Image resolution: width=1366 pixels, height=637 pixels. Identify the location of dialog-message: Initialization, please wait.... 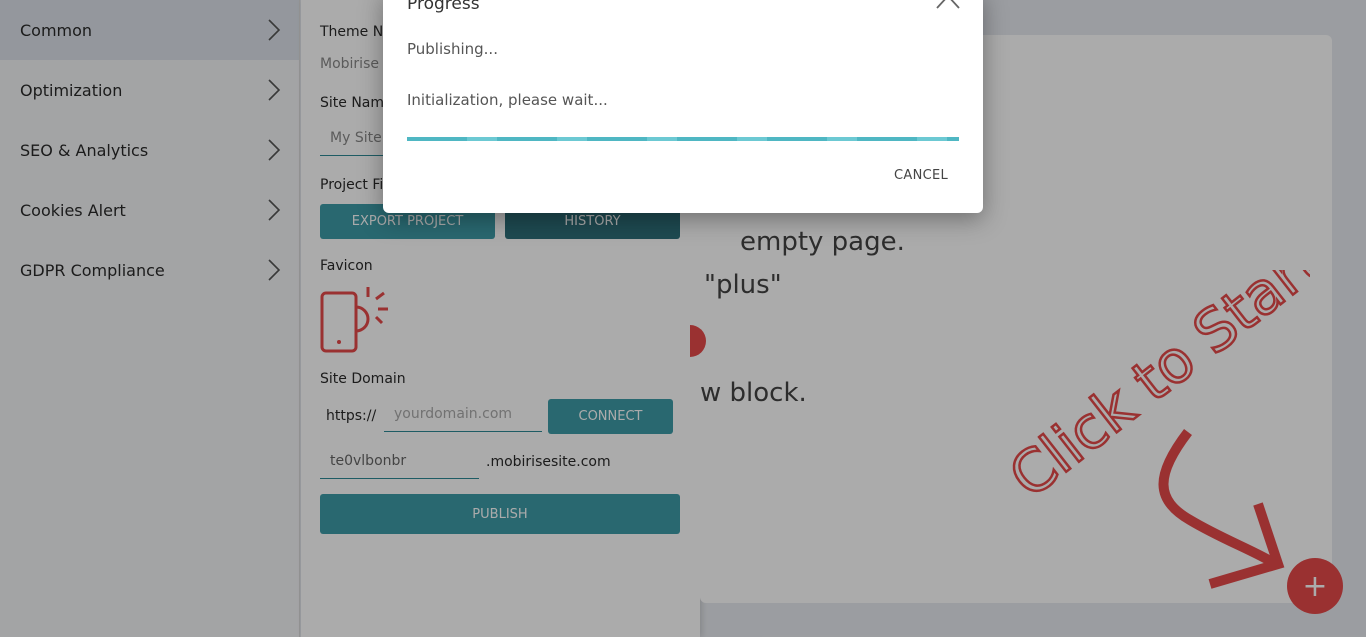
(507, 100).